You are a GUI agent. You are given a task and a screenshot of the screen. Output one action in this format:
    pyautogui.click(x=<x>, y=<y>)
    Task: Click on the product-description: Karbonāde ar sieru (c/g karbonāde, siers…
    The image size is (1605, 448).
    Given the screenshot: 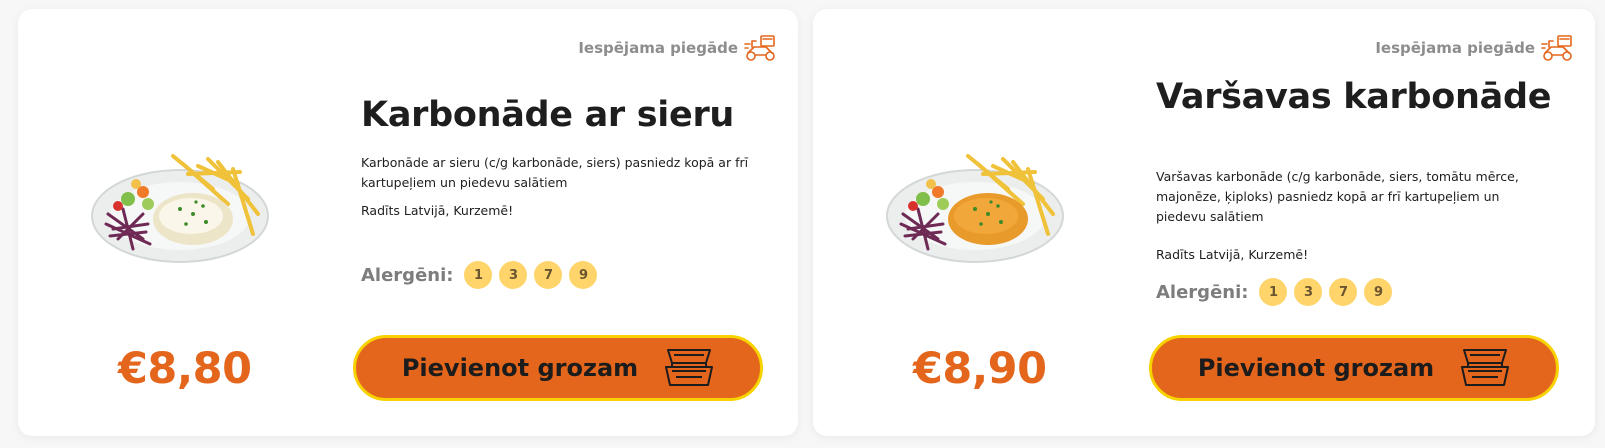 What is the action you would take?
    pyautogui.click(x=555, y=172)
    